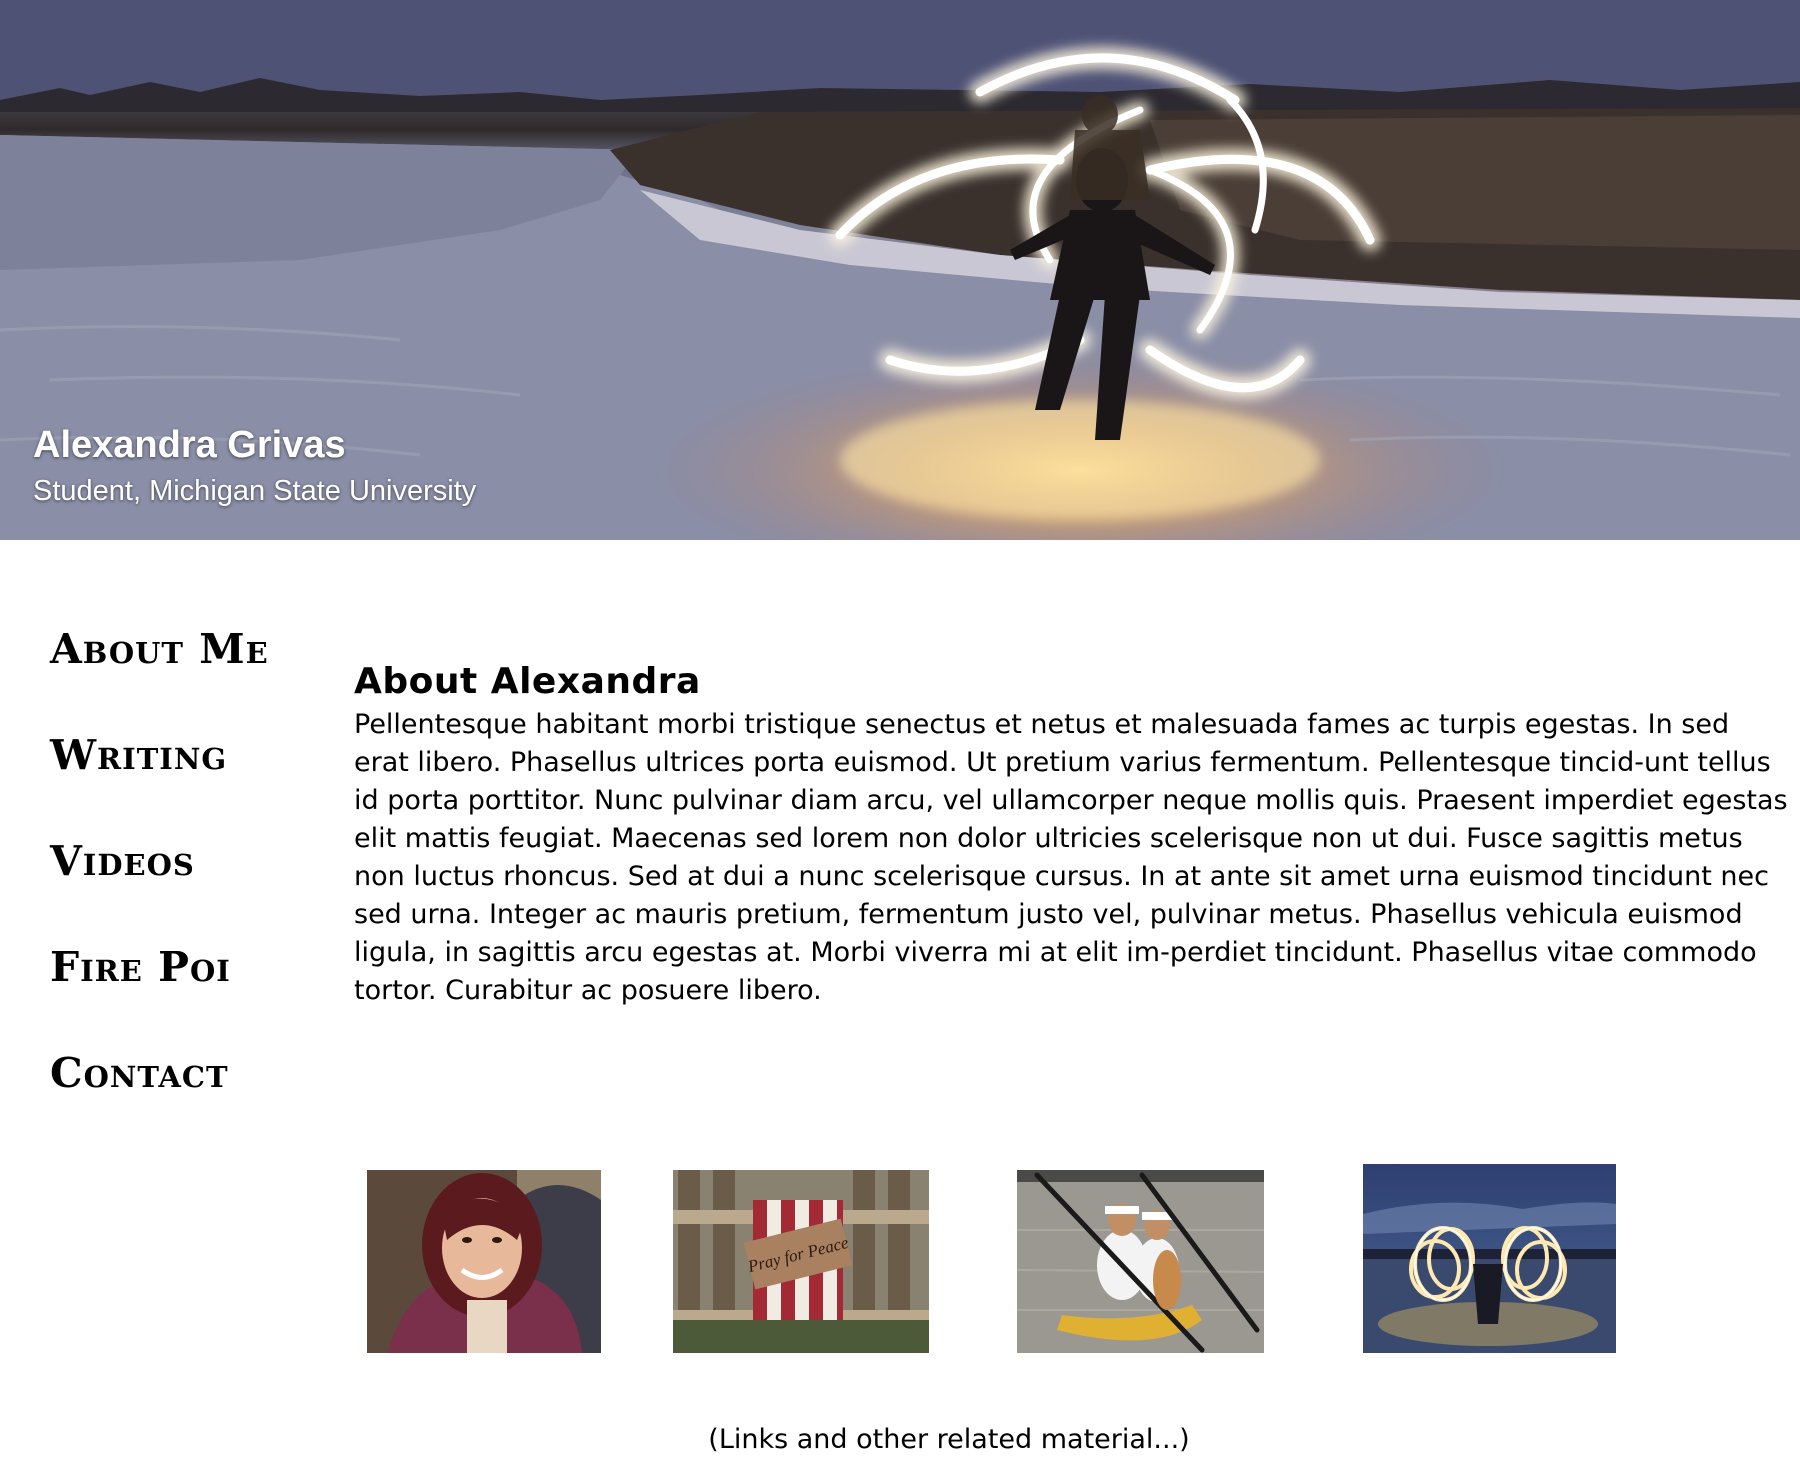  I want to click on nav-item-about-me: About Me, so click(185, 678).